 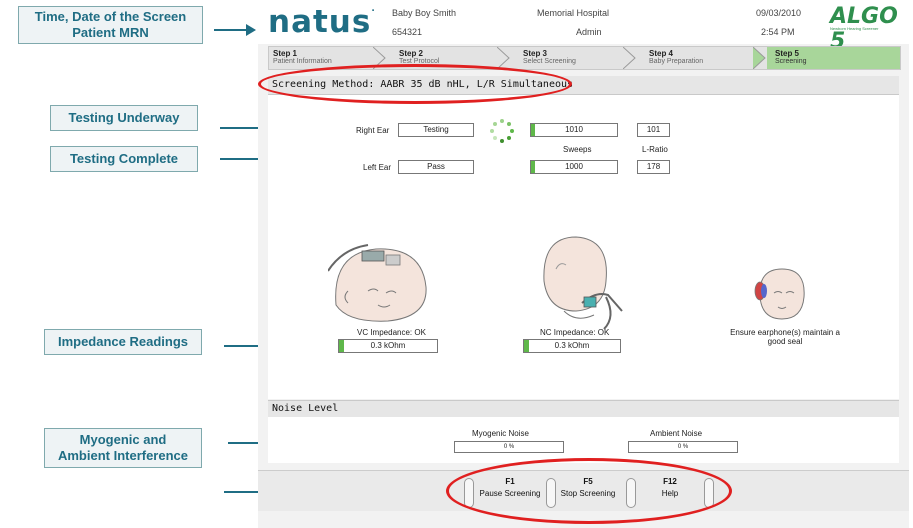 What do you see at coordinates (574, 130) in the screenshot?
I see `right-sweeps-bar: 1010` at bounding box center [574, 130].